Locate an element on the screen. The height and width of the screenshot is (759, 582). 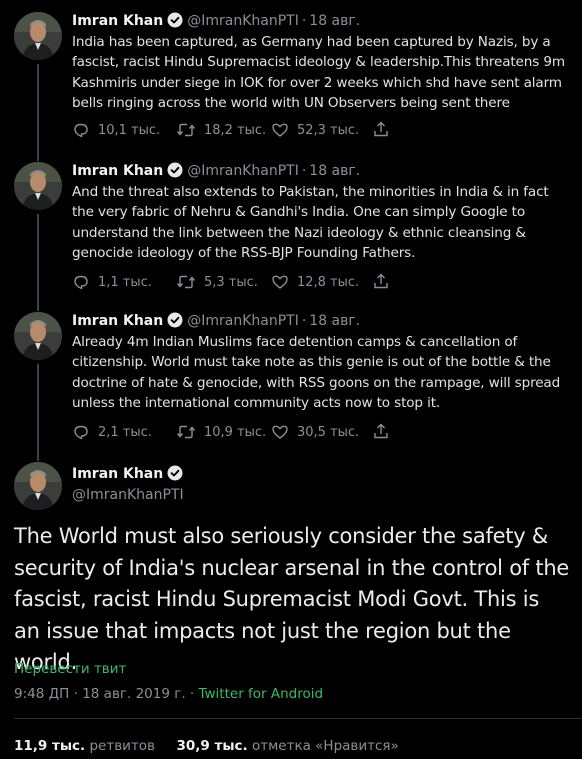
like-count: 12,8 тыс. is located at coordinates (328, 282).